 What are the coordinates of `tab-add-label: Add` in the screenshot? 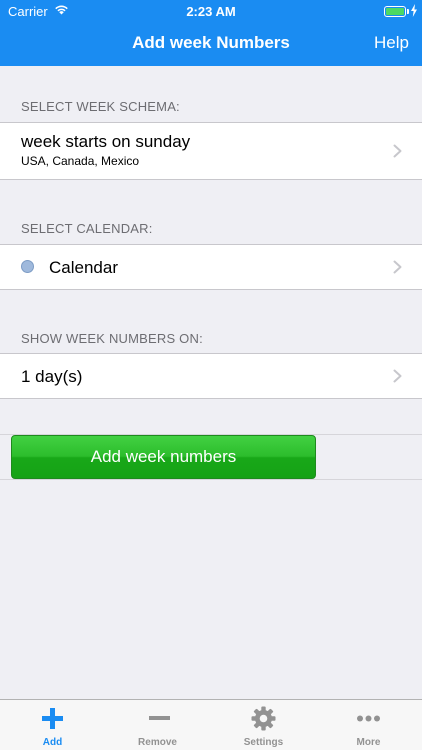 It's located at (52, 742).